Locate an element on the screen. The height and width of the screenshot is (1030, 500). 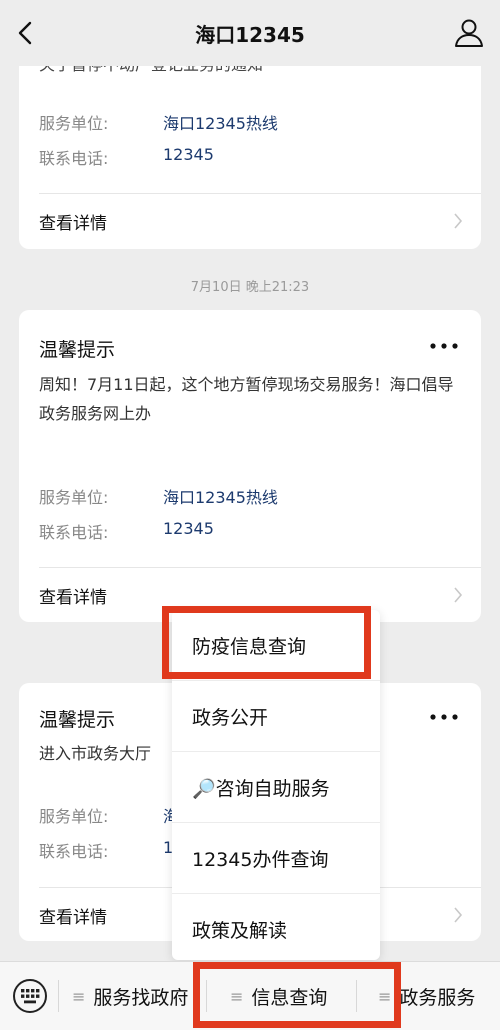
info-query-submenu: 防疫信息查询 政务公开 🔎咨询自助服务 12345办件查询 政策及解读 is located at coordinates (276, 785).